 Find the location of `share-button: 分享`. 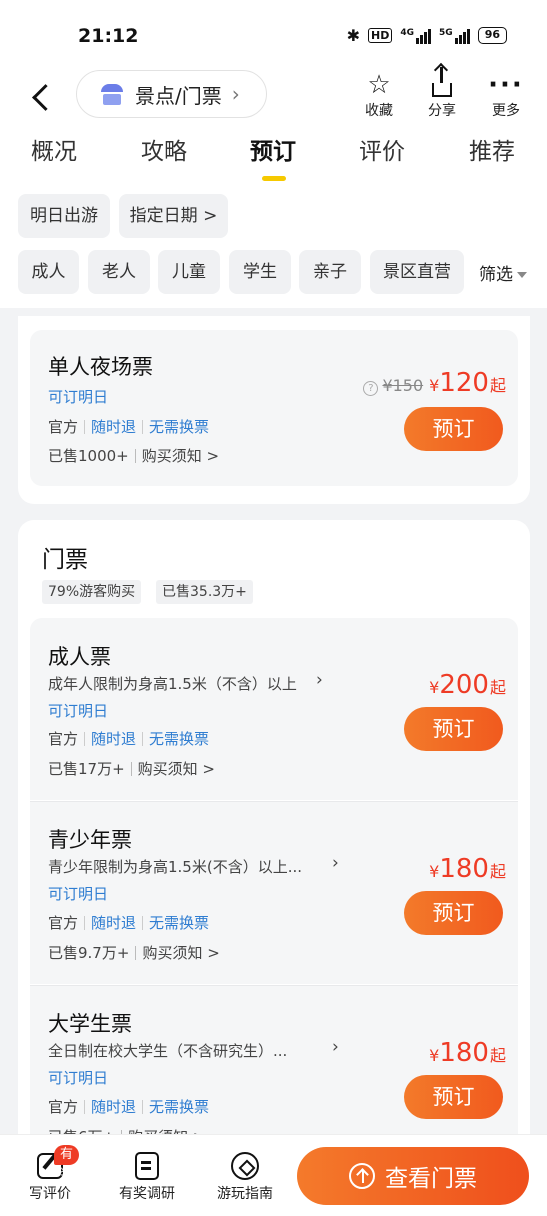

share-button: 分享 is located at coordinates (442, 93).